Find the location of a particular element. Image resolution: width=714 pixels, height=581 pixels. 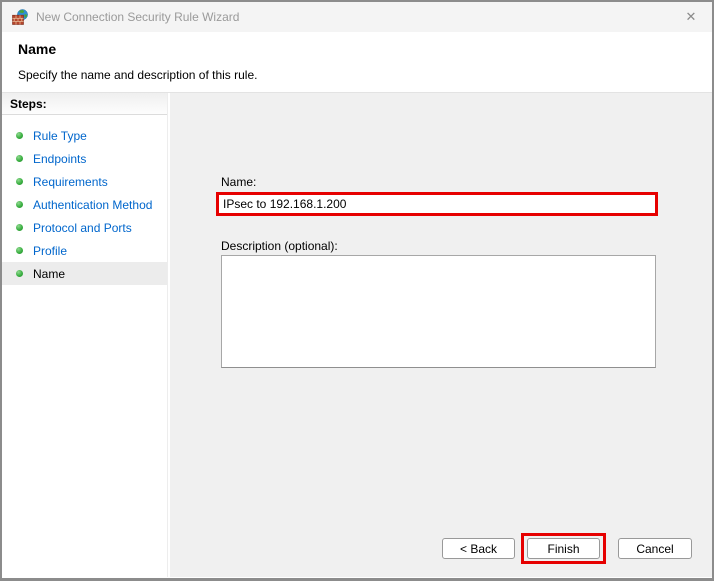

window-title: New Connection Security Rule Wizard is located at coordinates (138, 17).